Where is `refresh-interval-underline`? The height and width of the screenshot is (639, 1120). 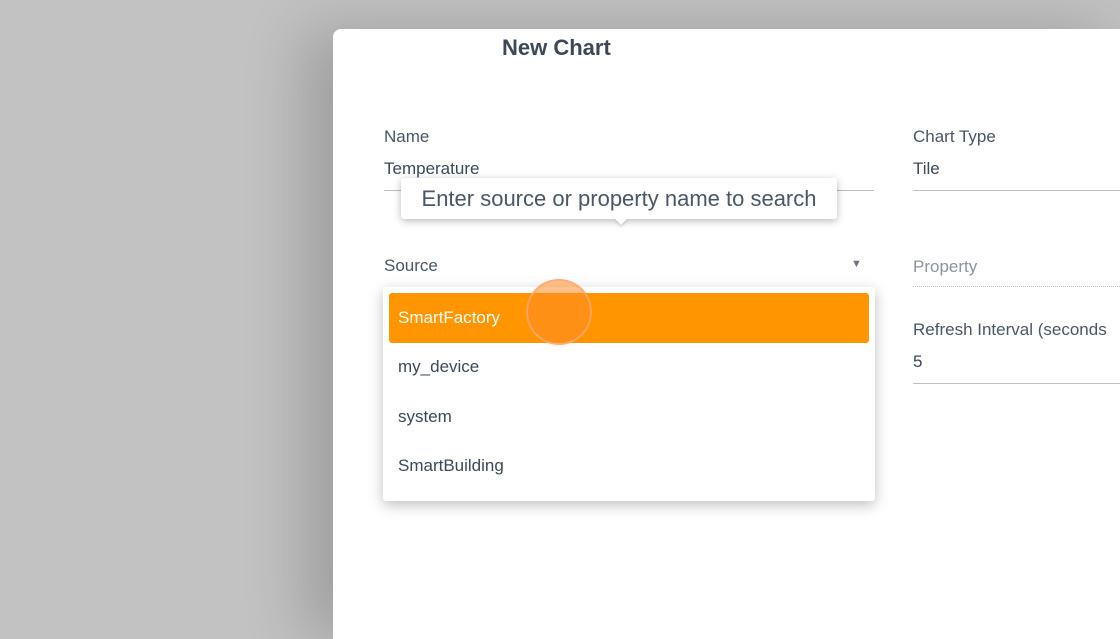
refresh-interval-underline is located at coordinates (1016, 383).